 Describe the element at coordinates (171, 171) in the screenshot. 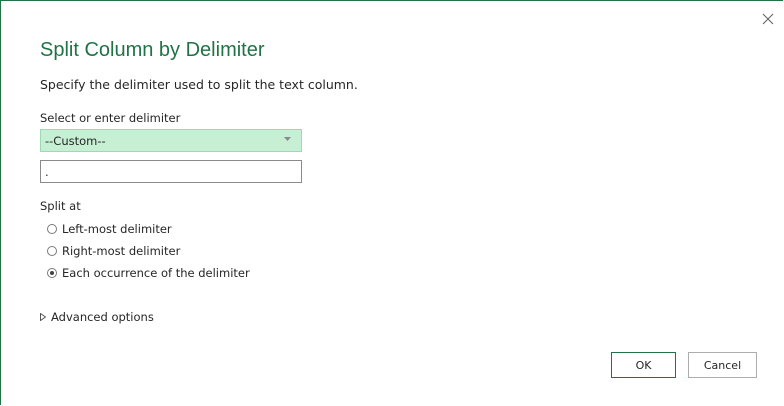

I see `custom-delimiter-input` at that location.